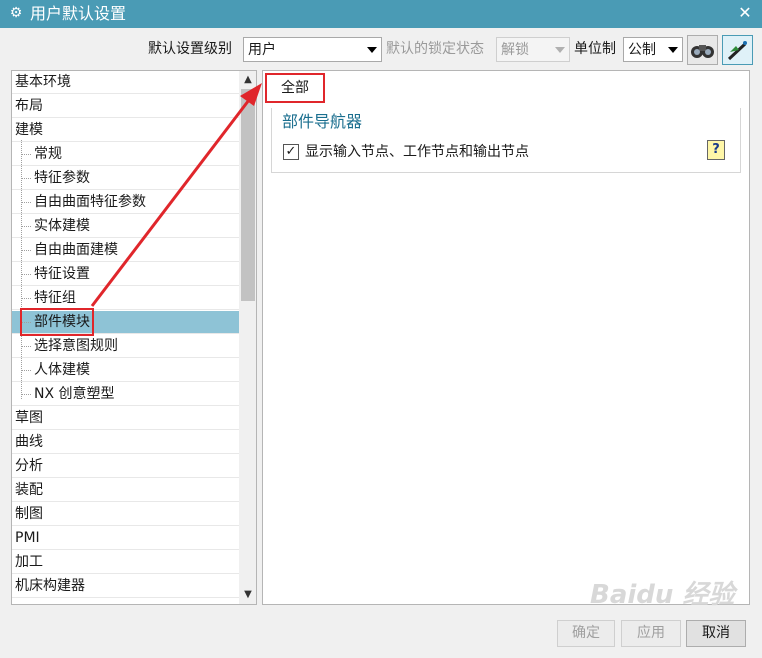 This screenshot has width=762, height=658. What do you see at coordinates (662, 595) in the screenshot?
I see `watermark: Baidu 经验` at bounding box center [662, 595].